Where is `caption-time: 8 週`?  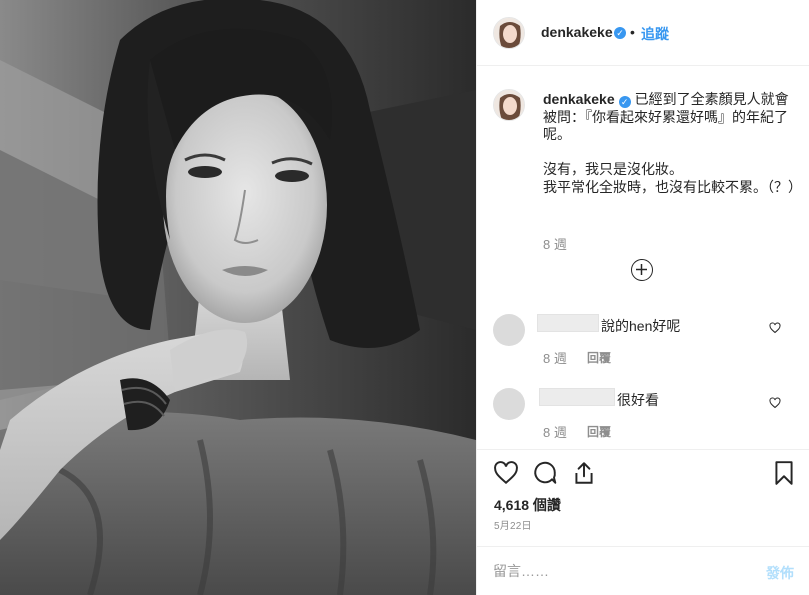
caption-time: 8 週 is located at coordinates (555, 243).